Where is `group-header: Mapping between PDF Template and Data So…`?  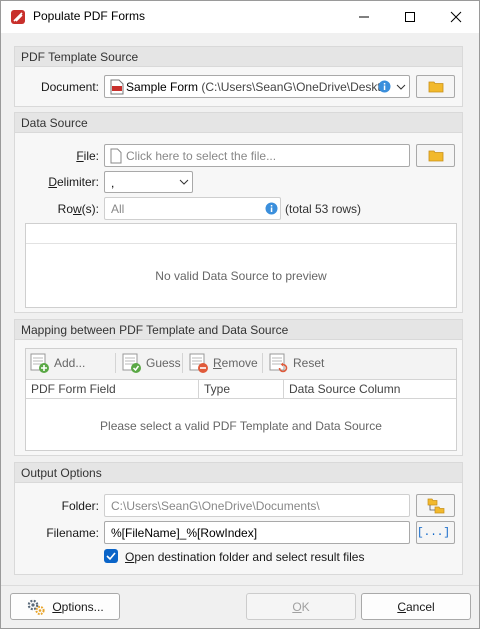 group-header: Mapping between PDF Template and Data So… is located at coordinates (238, 330).